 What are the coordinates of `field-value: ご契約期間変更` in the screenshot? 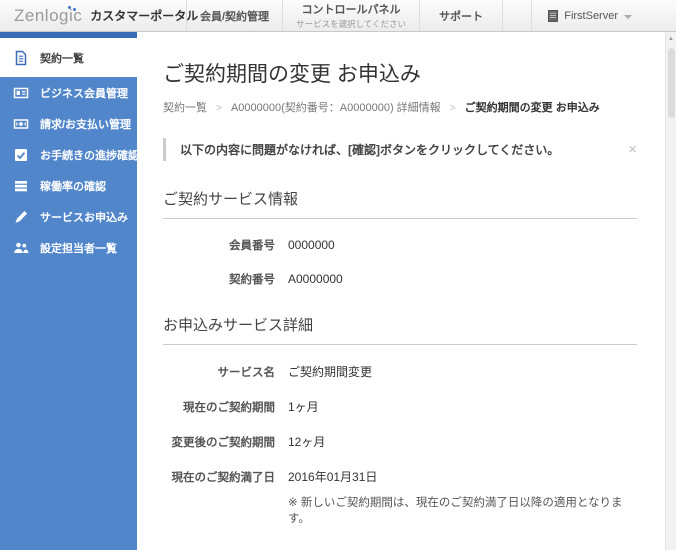 It's located at (330, 372).